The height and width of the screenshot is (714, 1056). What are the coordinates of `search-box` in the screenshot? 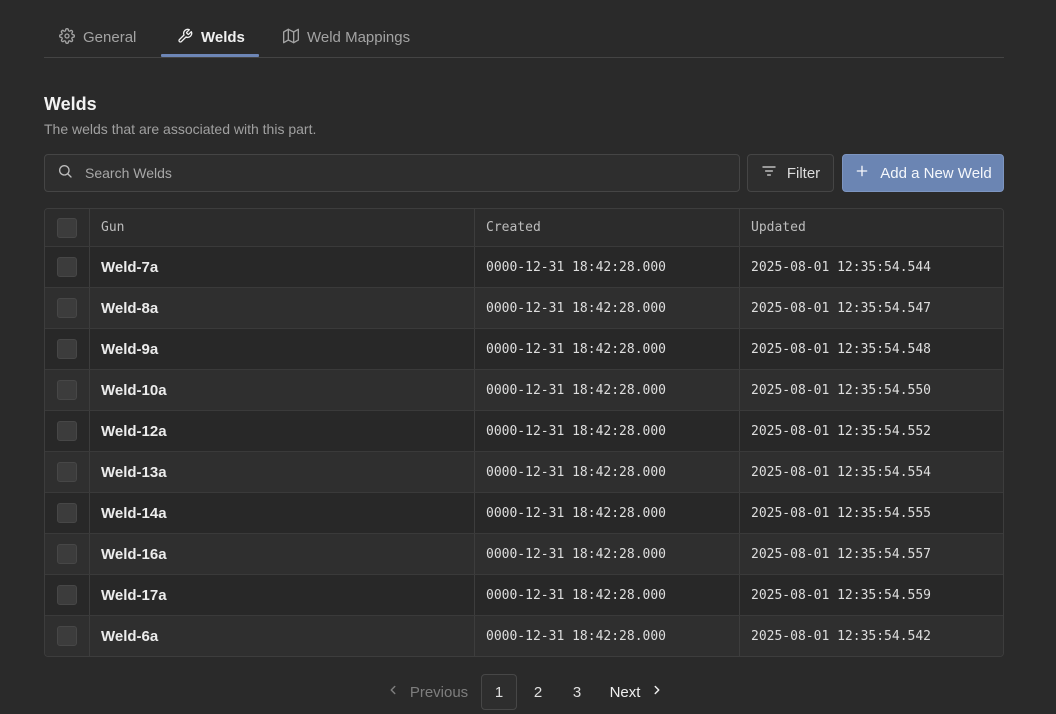 It's located at (392, 173).